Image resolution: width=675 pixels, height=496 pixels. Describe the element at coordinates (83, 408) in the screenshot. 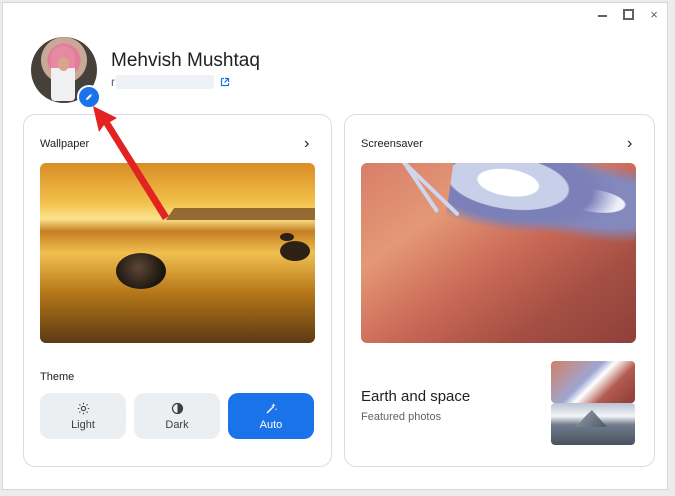

I see `light-mode-icon` at that location.